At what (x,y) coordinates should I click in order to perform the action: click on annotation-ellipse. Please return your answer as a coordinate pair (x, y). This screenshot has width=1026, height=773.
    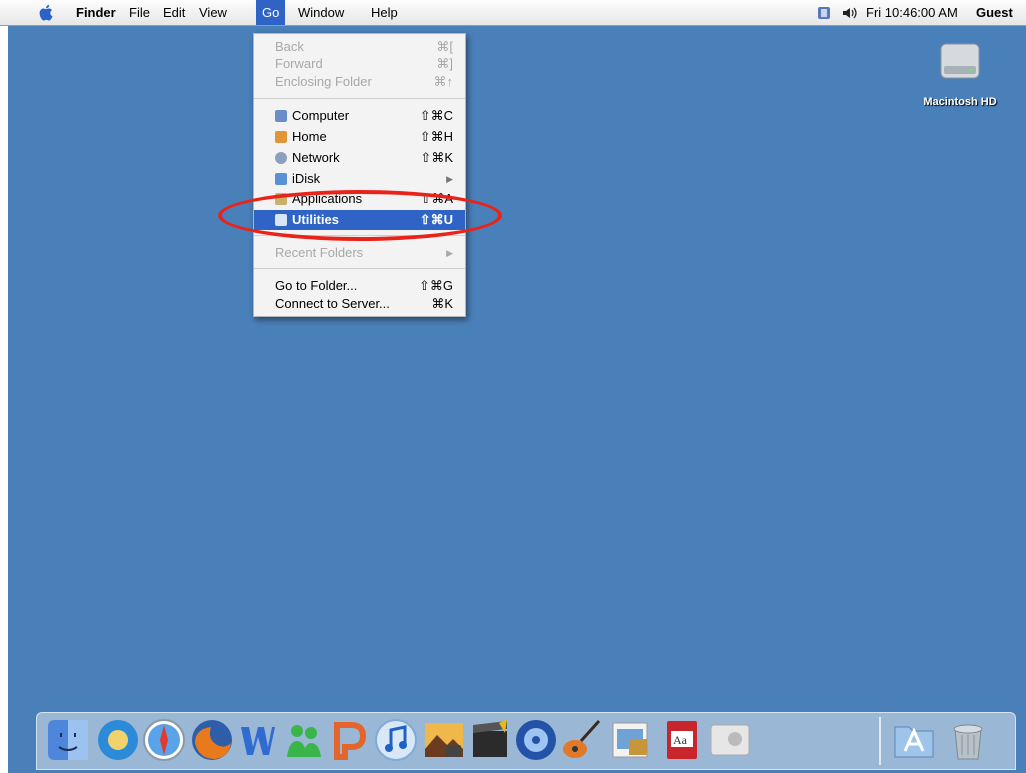
    Looking at the image, I should click on (360, 215).